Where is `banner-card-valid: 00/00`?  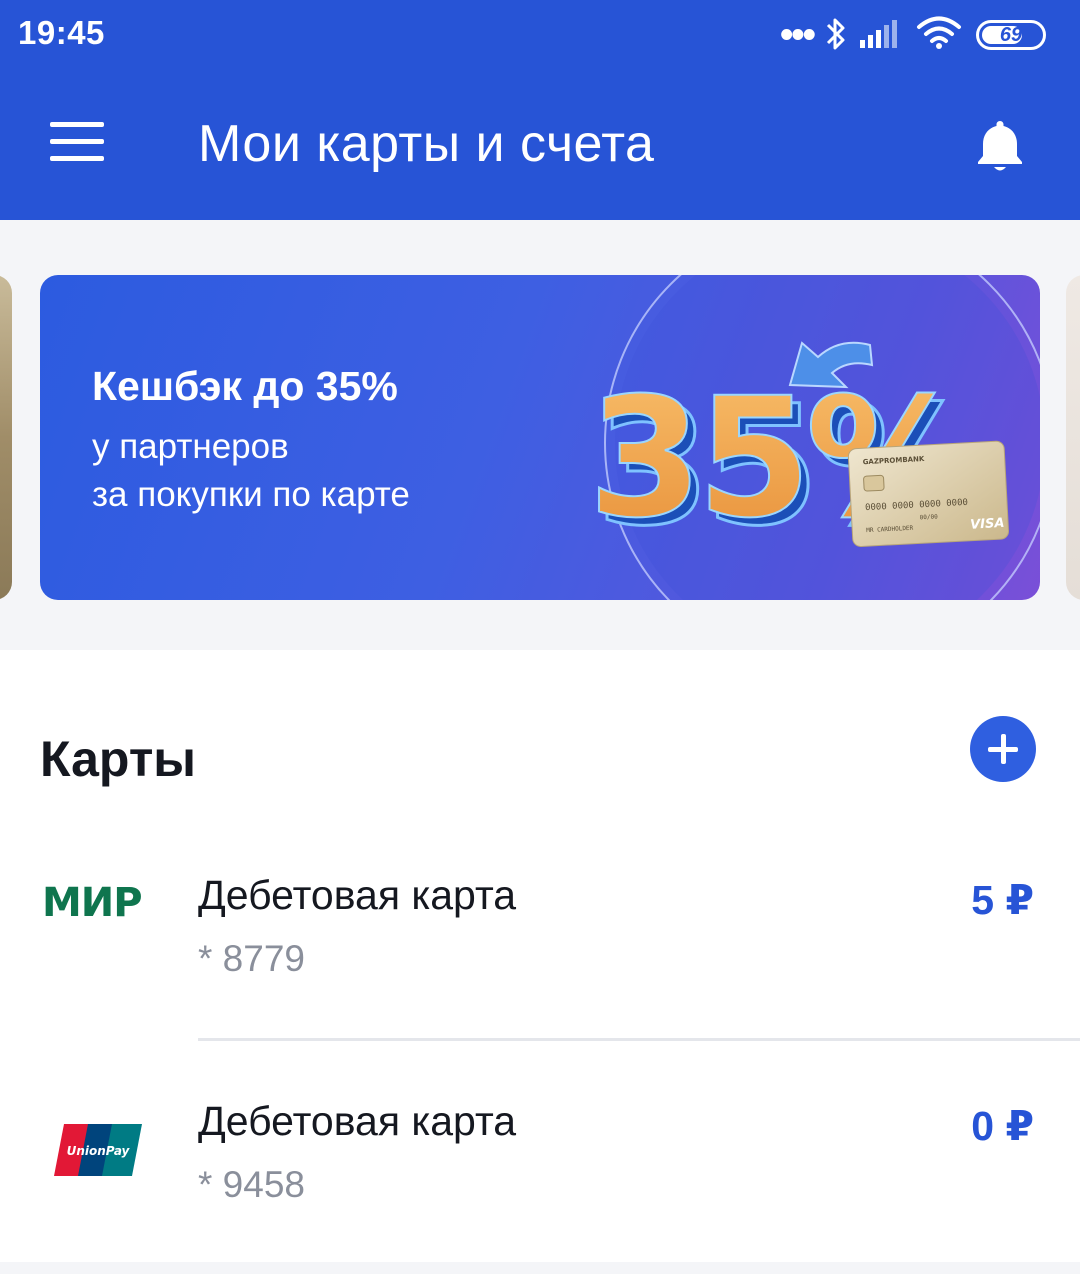 banner-card-valid: 00/00 is located at coordinates (929, 517).